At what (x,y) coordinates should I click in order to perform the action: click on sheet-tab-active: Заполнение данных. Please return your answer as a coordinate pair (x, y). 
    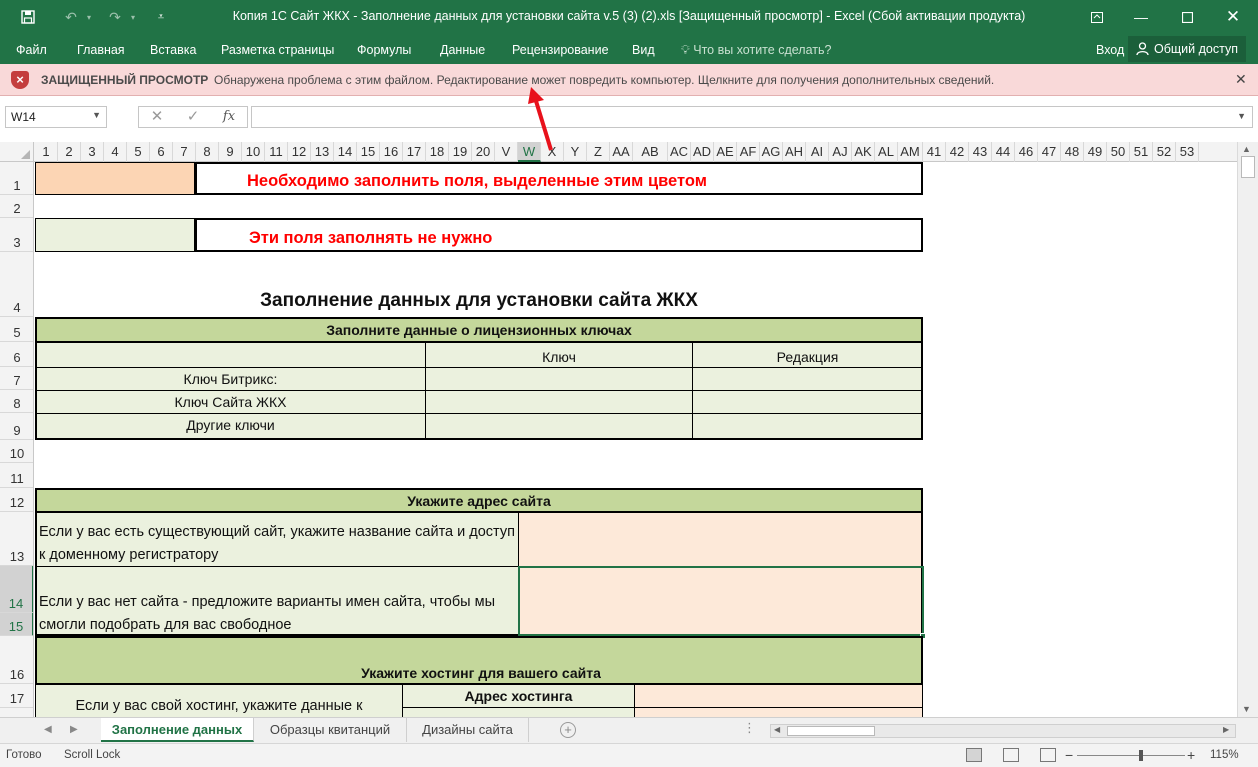
    Looking at the image, I should click on (177, 730).